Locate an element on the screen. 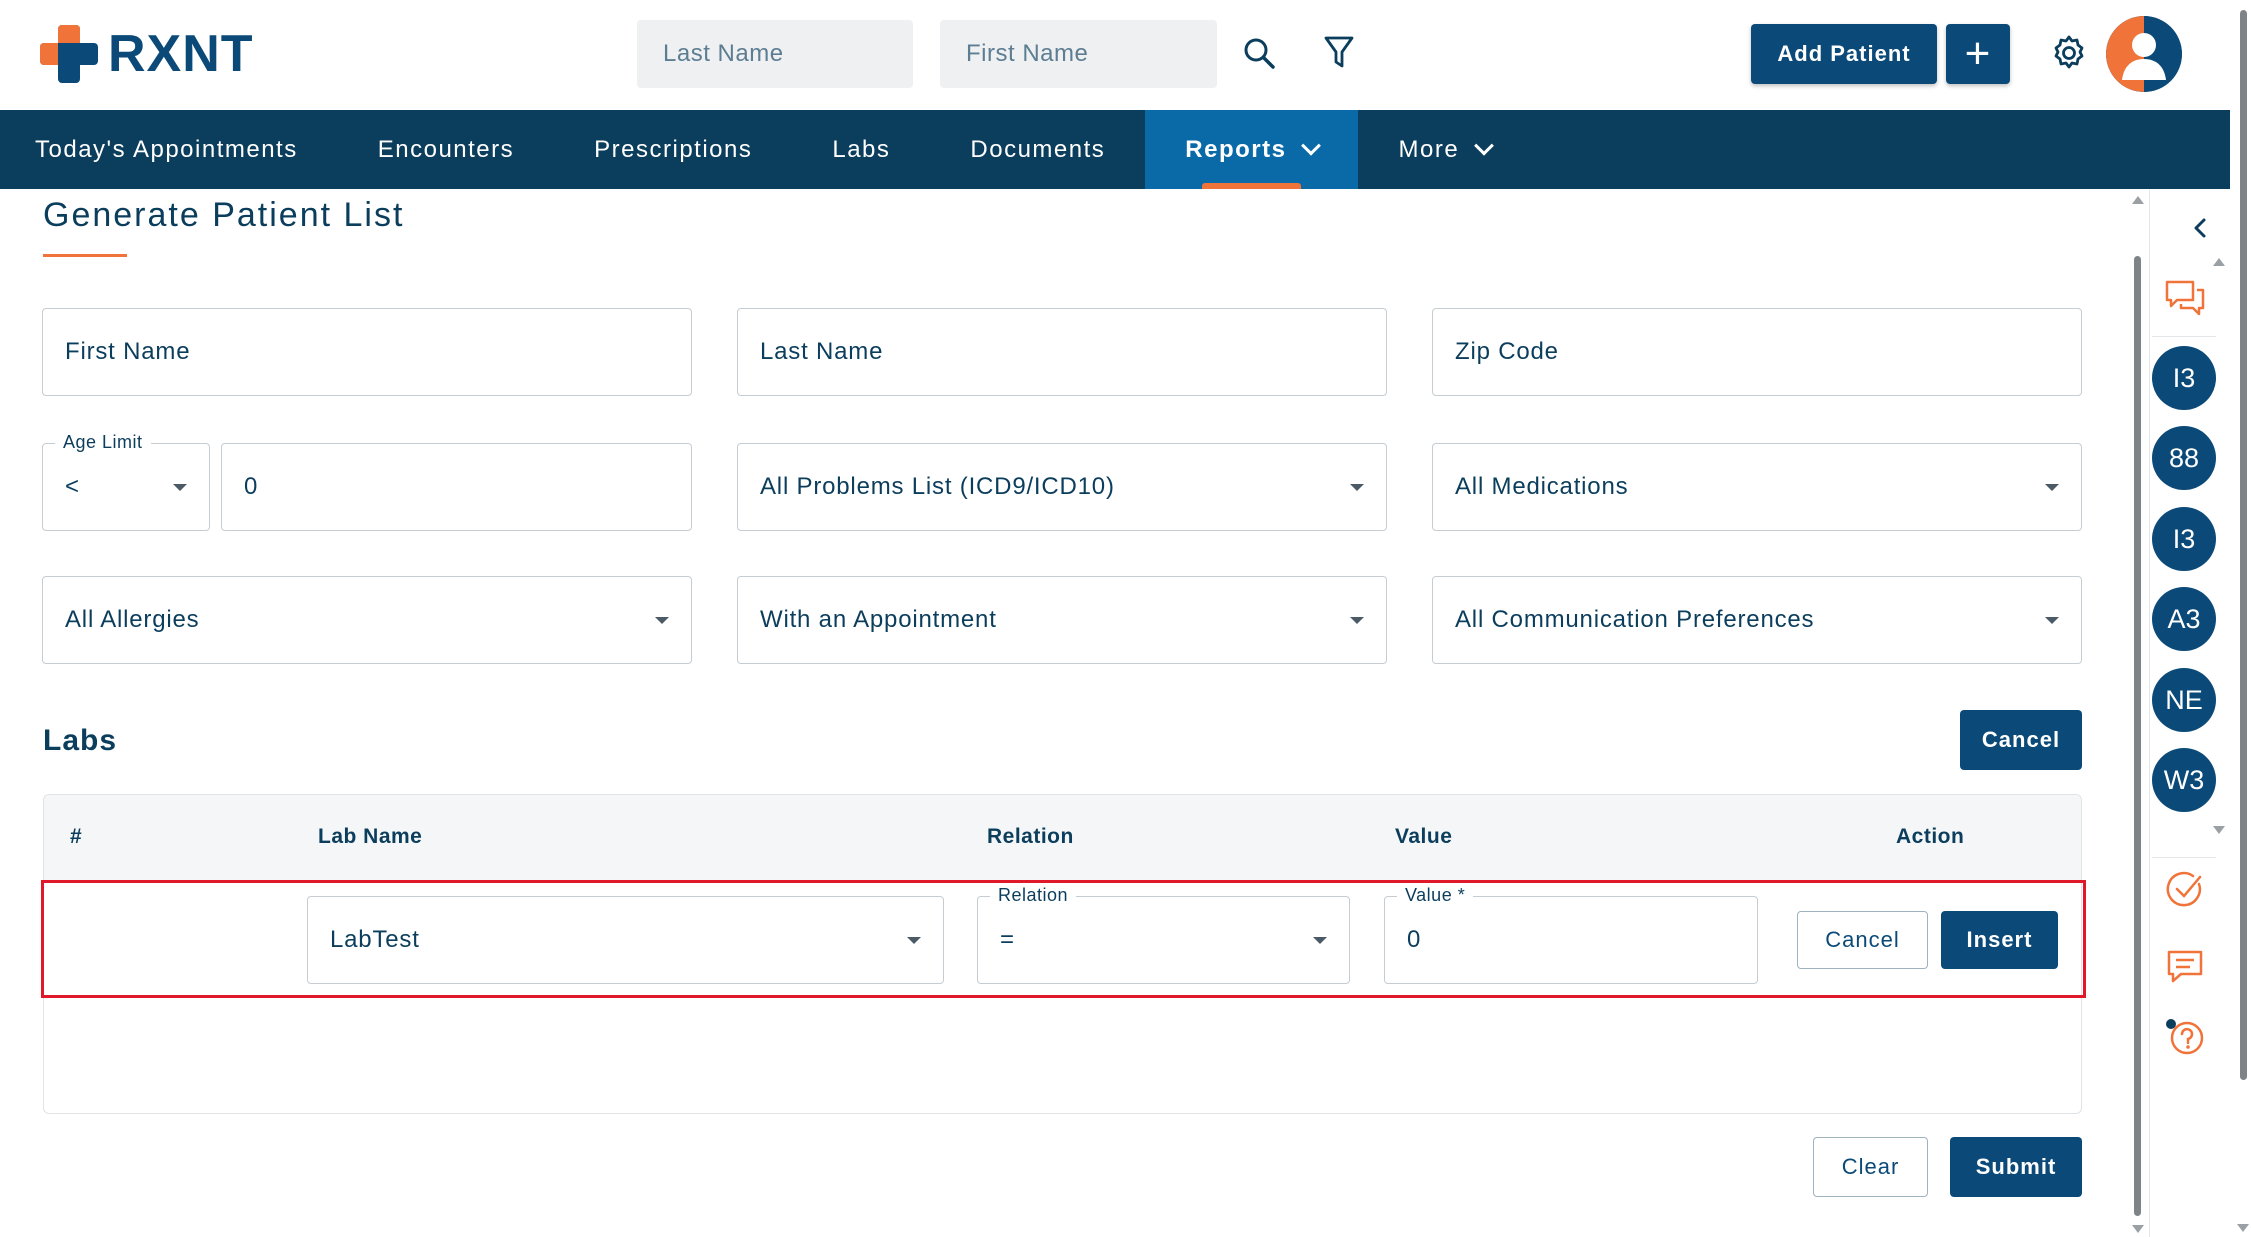 This screenshot has height=1237, width=2251. age-operator-select: Age Limit < is located at coordinates (126, 481).